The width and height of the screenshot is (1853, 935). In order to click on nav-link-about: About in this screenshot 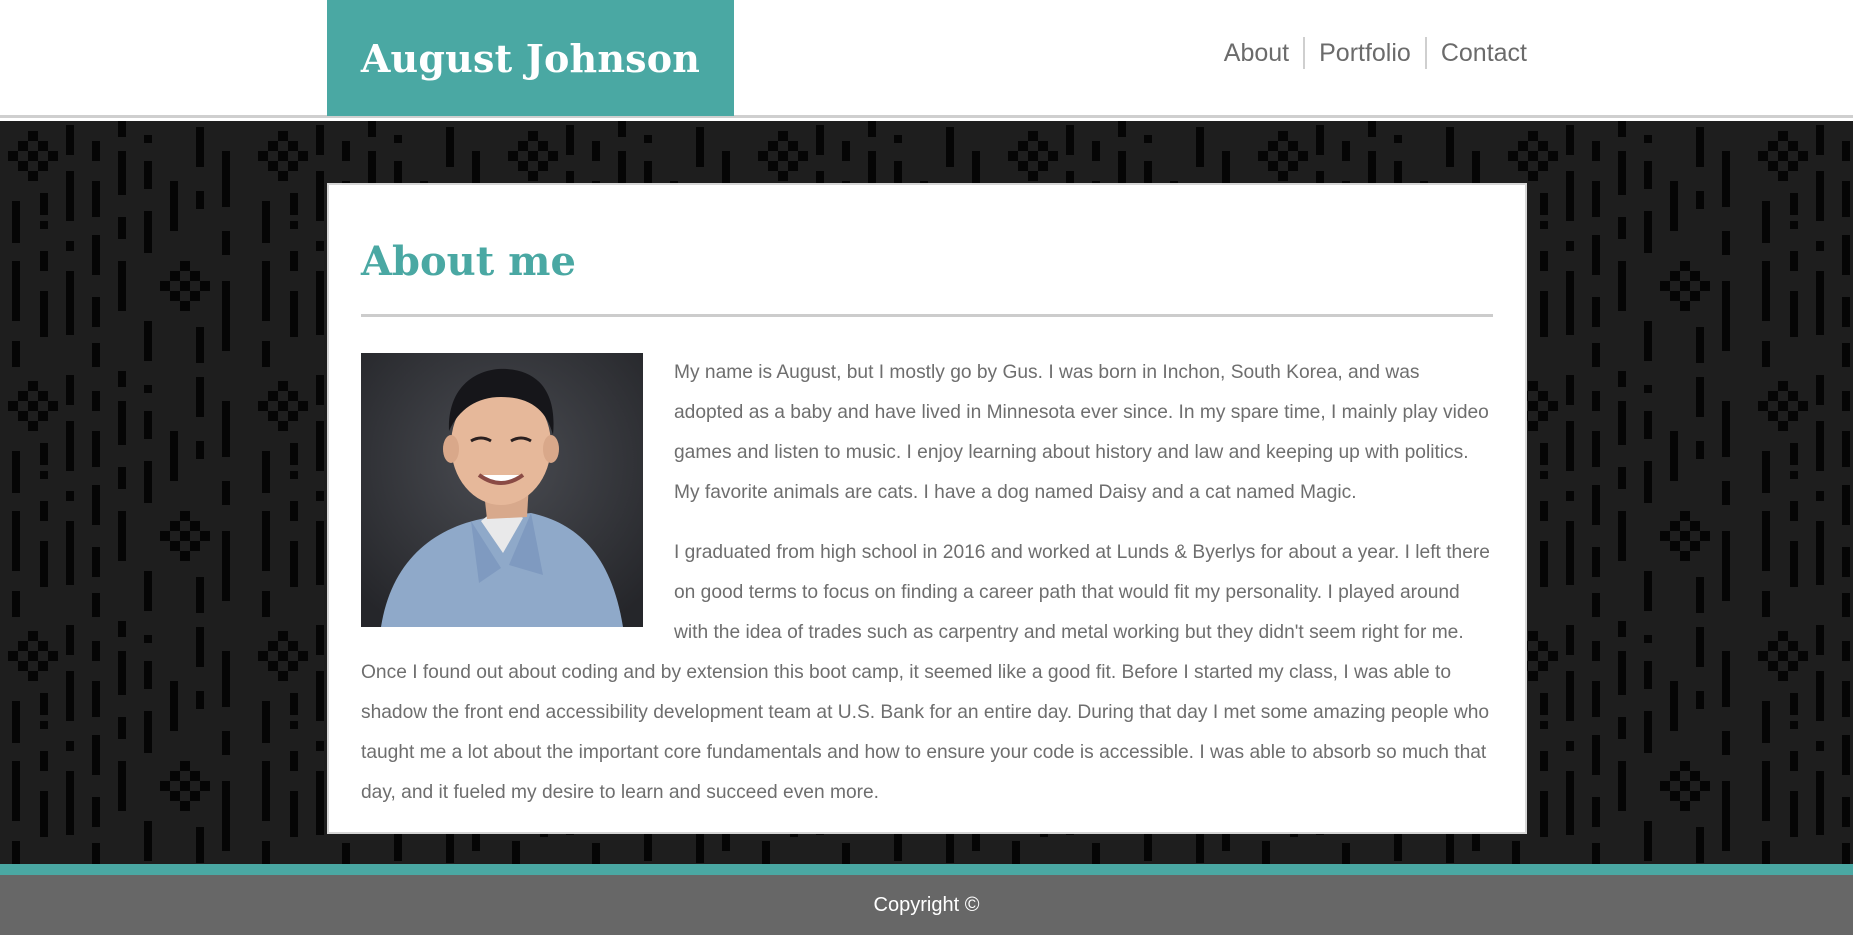, I will do `click(1256, 53)`.